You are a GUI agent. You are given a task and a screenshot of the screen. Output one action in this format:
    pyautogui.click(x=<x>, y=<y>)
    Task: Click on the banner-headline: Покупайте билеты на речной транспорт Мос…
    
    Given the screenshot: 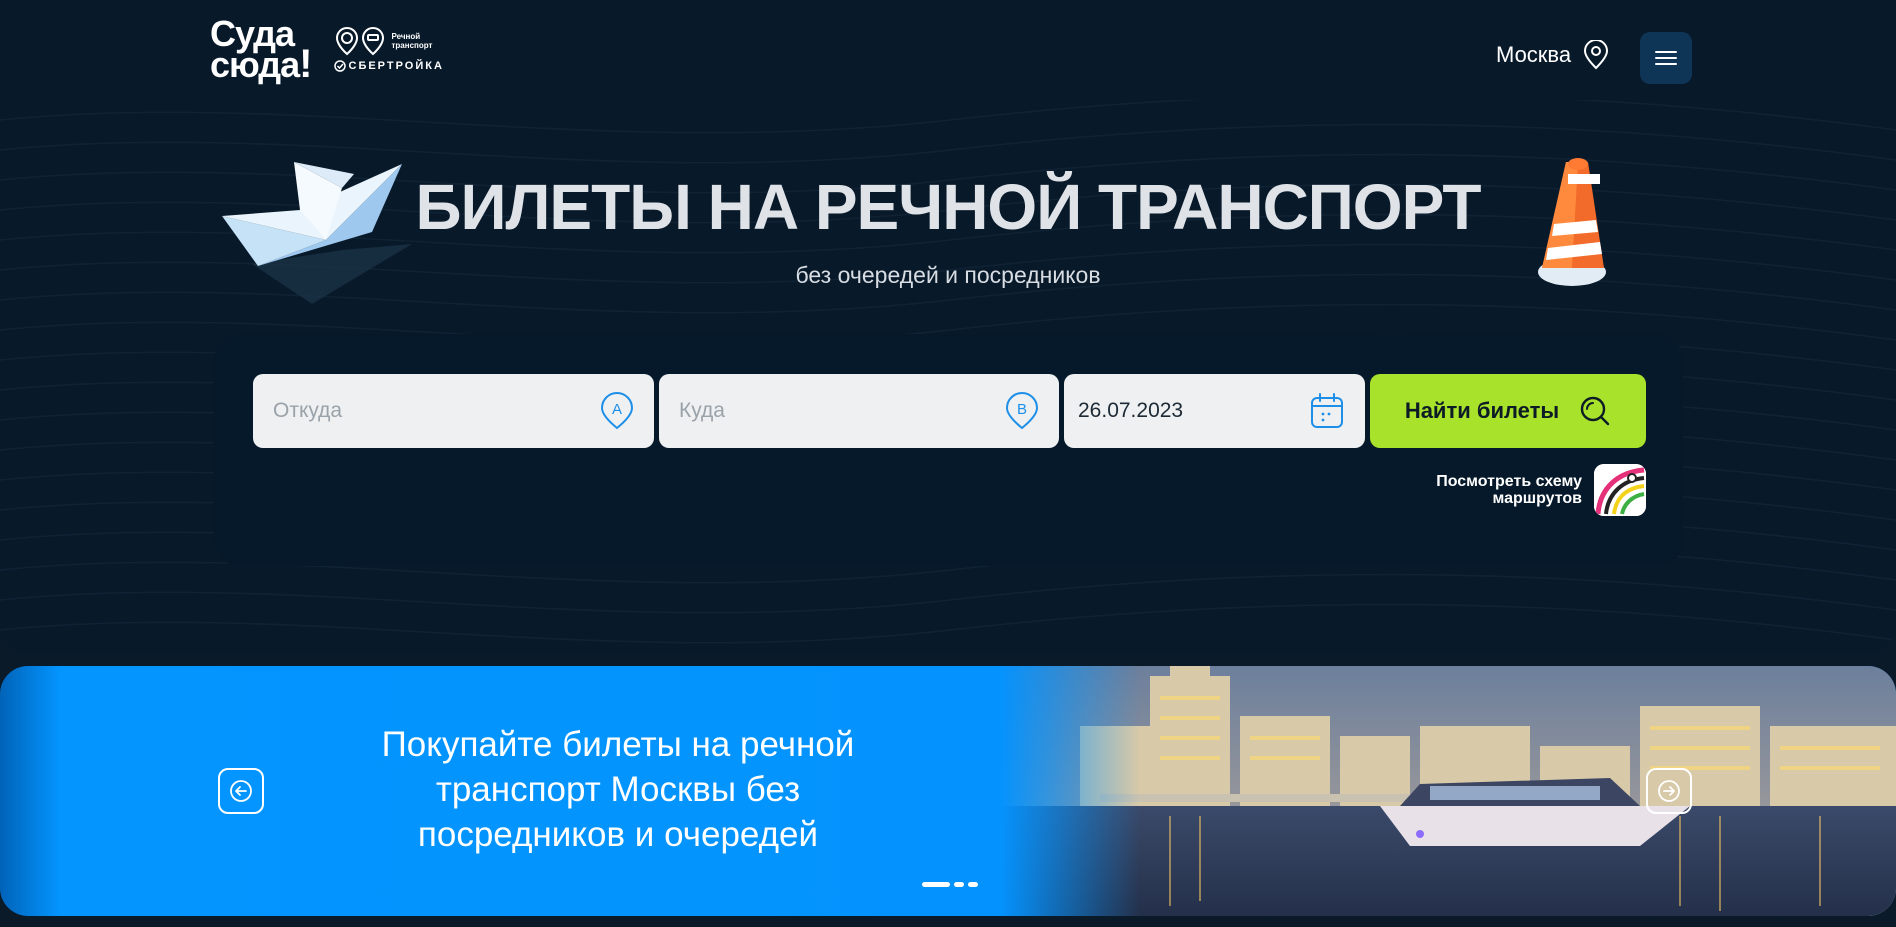 What is the action you would take?
    pyautogui.click(x=618, y=789)
    